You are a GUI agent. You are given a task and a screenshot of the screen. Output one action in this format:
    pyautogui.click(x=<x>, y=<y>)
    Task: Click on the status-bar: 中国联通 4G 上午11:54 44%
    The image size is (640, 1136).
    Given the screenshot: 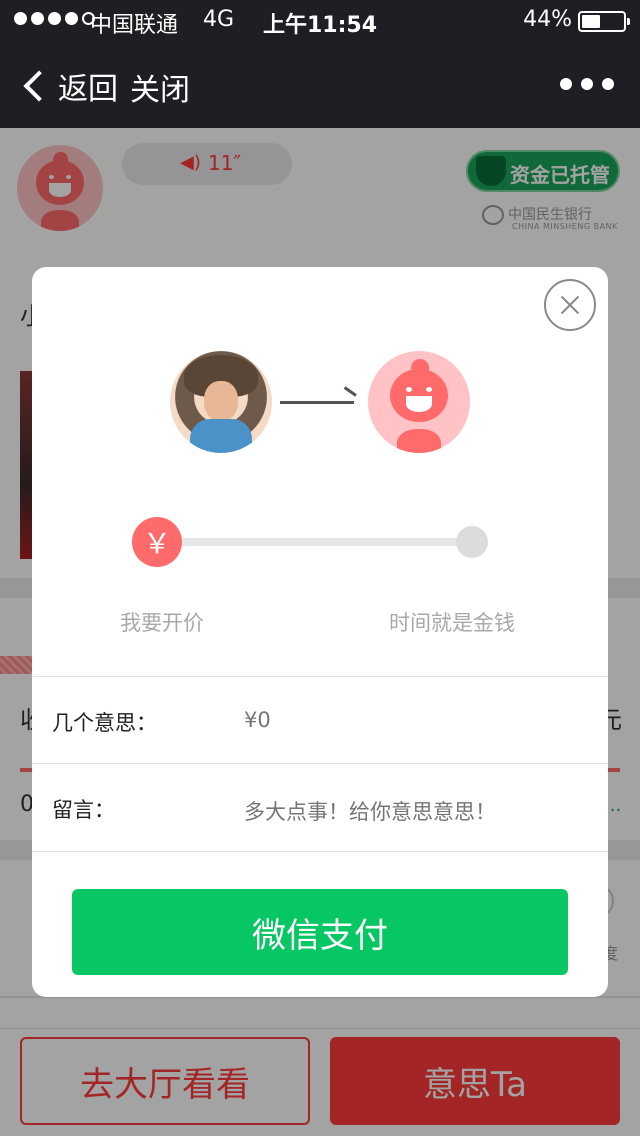 What is the action you would take?
    pyautogui.click(x=320, y=20)
    